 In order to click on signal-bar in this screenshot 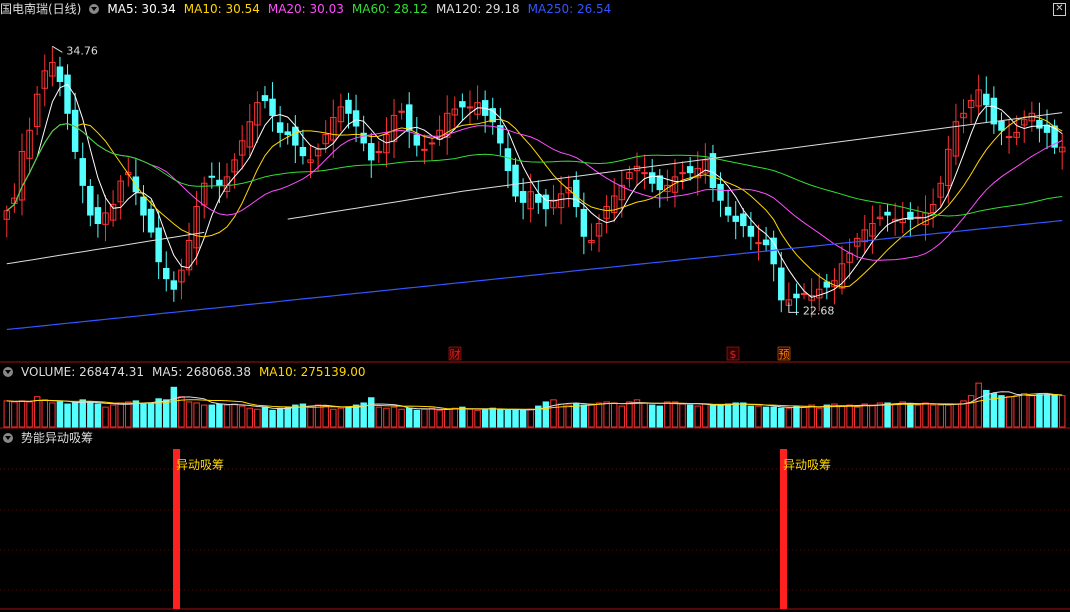, I will do `click(176, 529)`.